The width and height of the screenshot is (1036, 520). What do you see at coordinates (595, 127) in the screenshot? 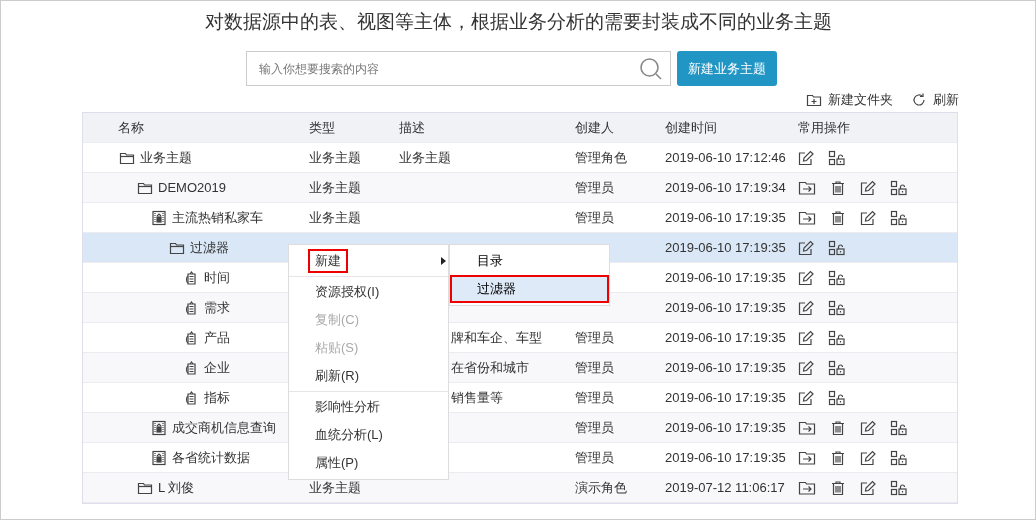
I see `column-header: 创建人` at bounding box center [595, 127].